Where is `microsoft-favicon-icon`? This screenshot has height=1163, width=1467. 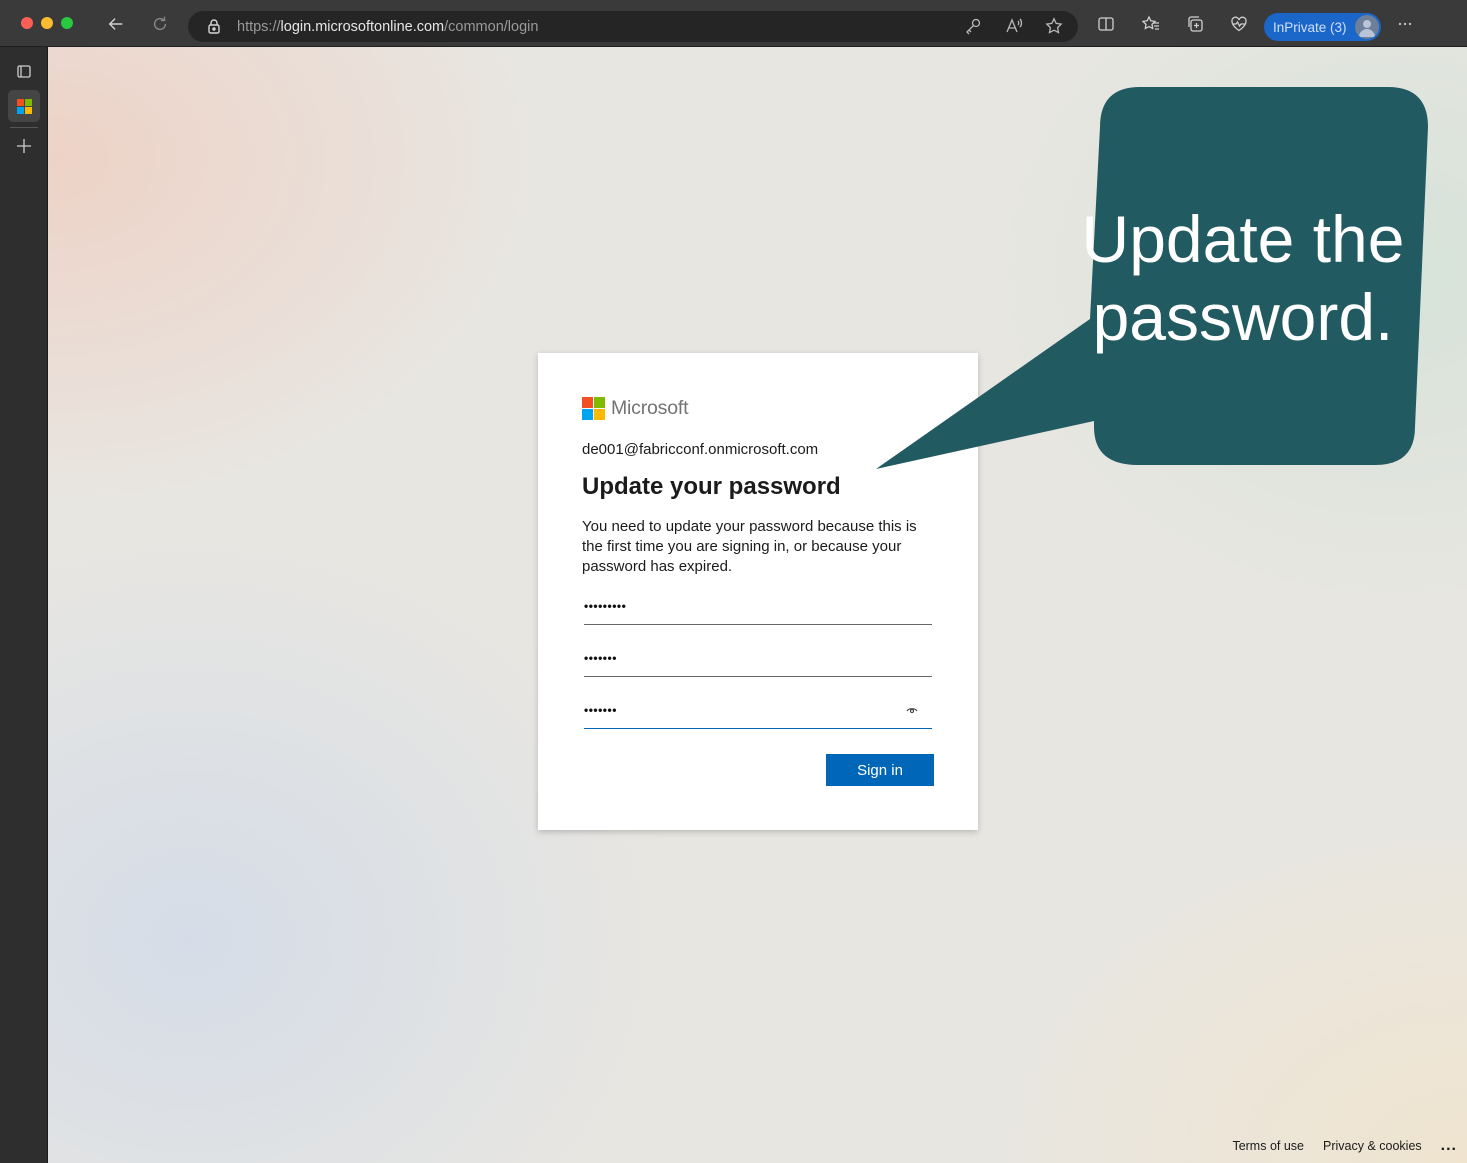
microsoft-favicon-icon is located at coordinates (24, 106).